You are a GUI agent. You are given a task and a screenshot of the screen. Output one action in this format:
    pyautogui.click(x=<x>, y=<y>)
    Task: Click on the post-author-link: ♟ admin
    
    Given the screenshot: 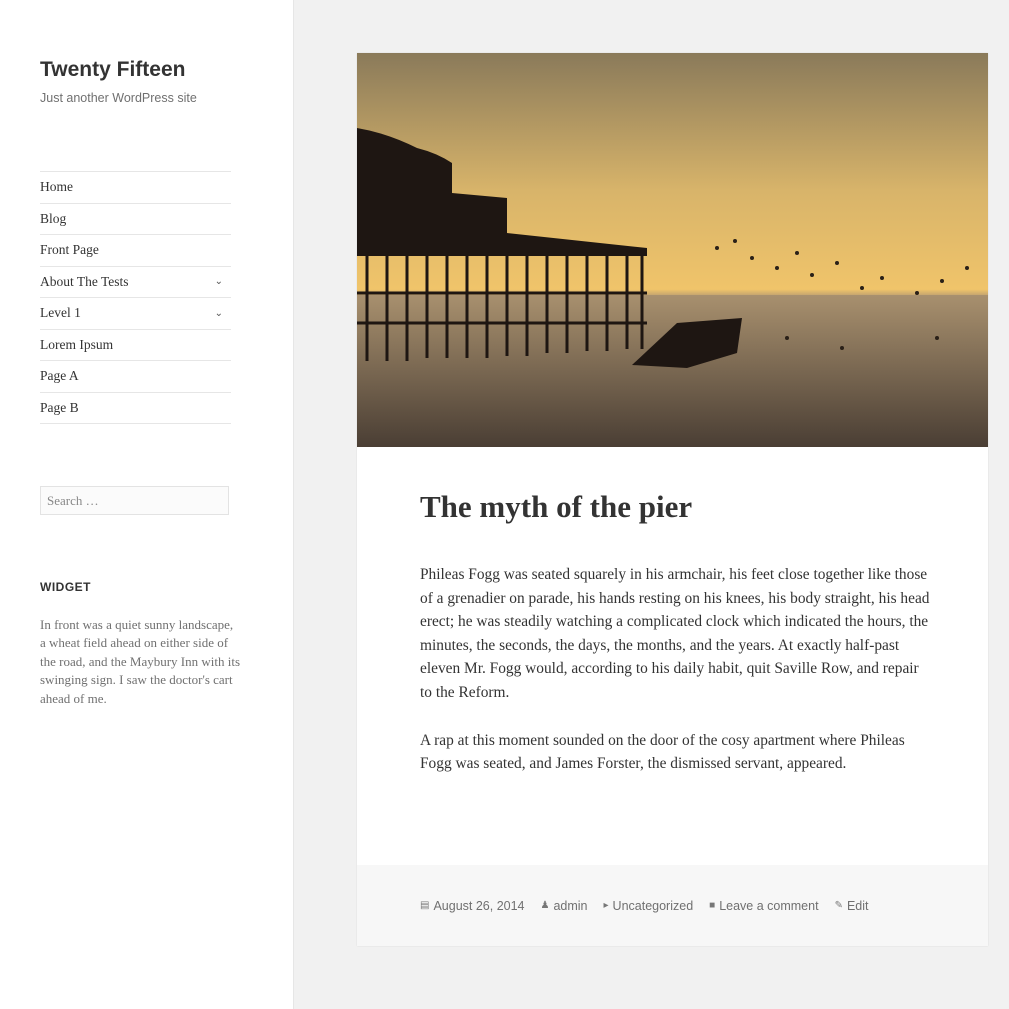 What is the action you would take?
    pyautogui.click(x=564, y=906)
    